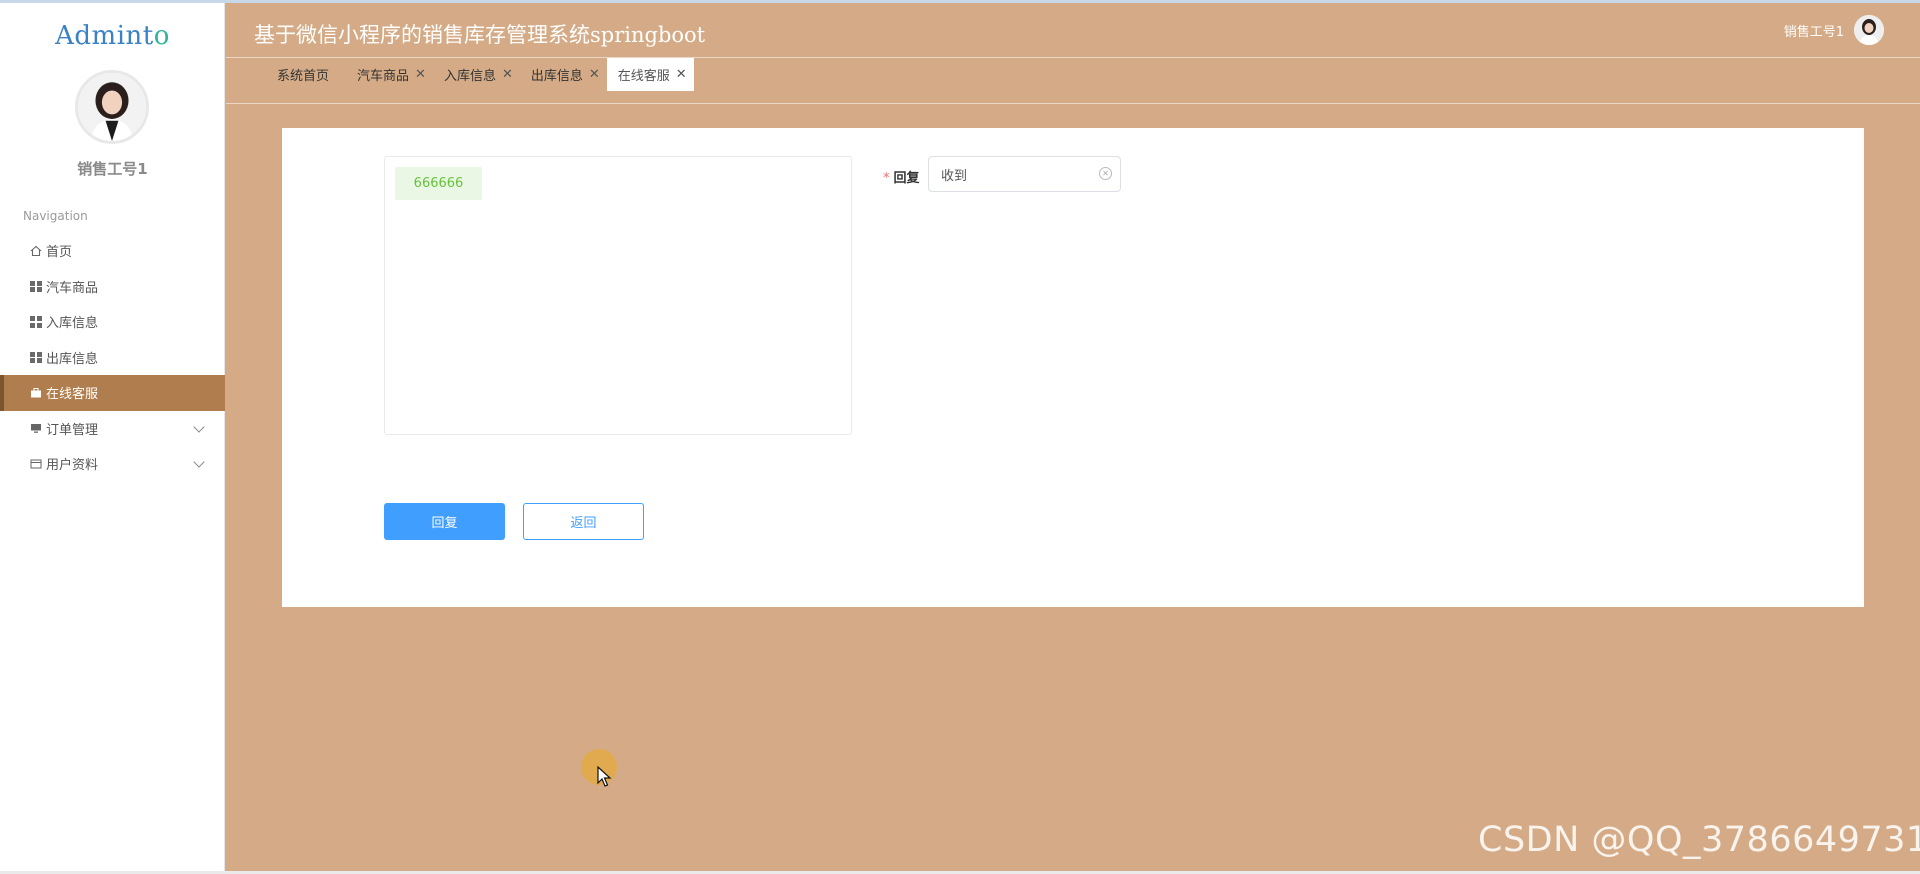  What do you see at coordinates (112, 393) in the screenshot?
I see `sidebar-item-online-service: 在线客服` at bounding box center [112, 393].